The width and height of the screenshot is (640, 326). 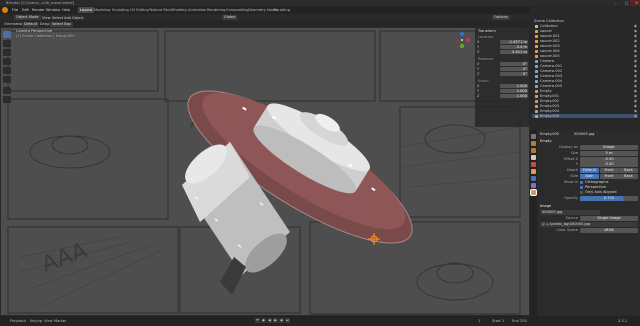 What do you see at coordinates (585, 51) in the screenshot?
I see `outliner-item: saucer.004 ◉` at bounding box center [585, 51].